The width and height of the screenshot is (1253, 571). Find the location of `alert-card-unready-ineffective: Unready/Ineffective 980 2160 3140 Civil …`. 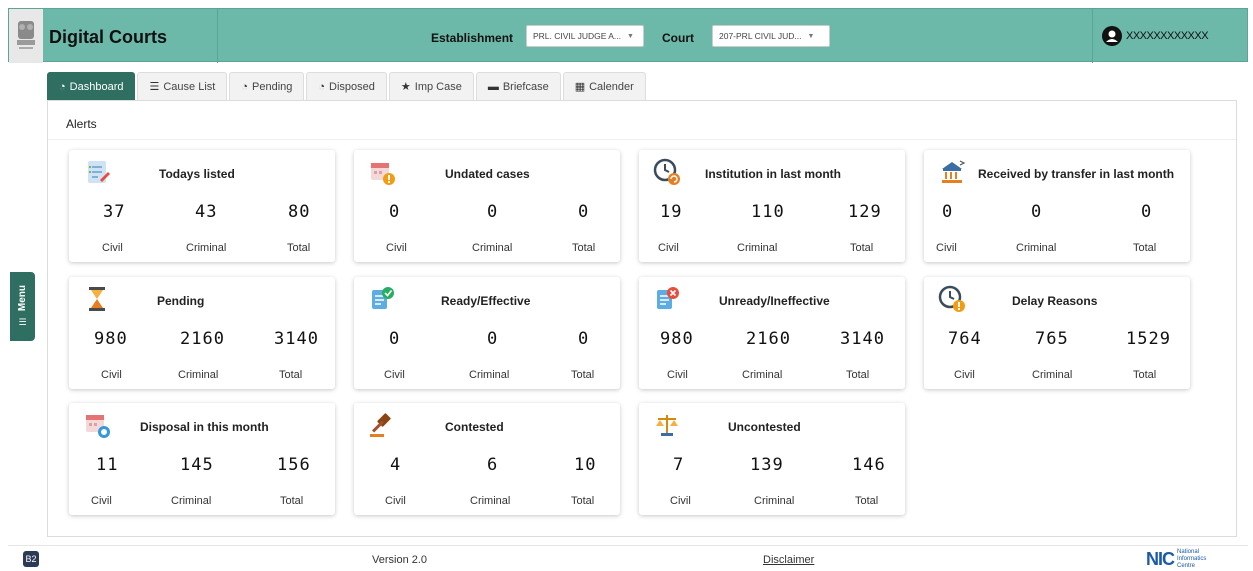

alert-card-unready-ineffective: Unready/Ineffective 980 2160 3140 Civil … is located at coordinates (772, 333).